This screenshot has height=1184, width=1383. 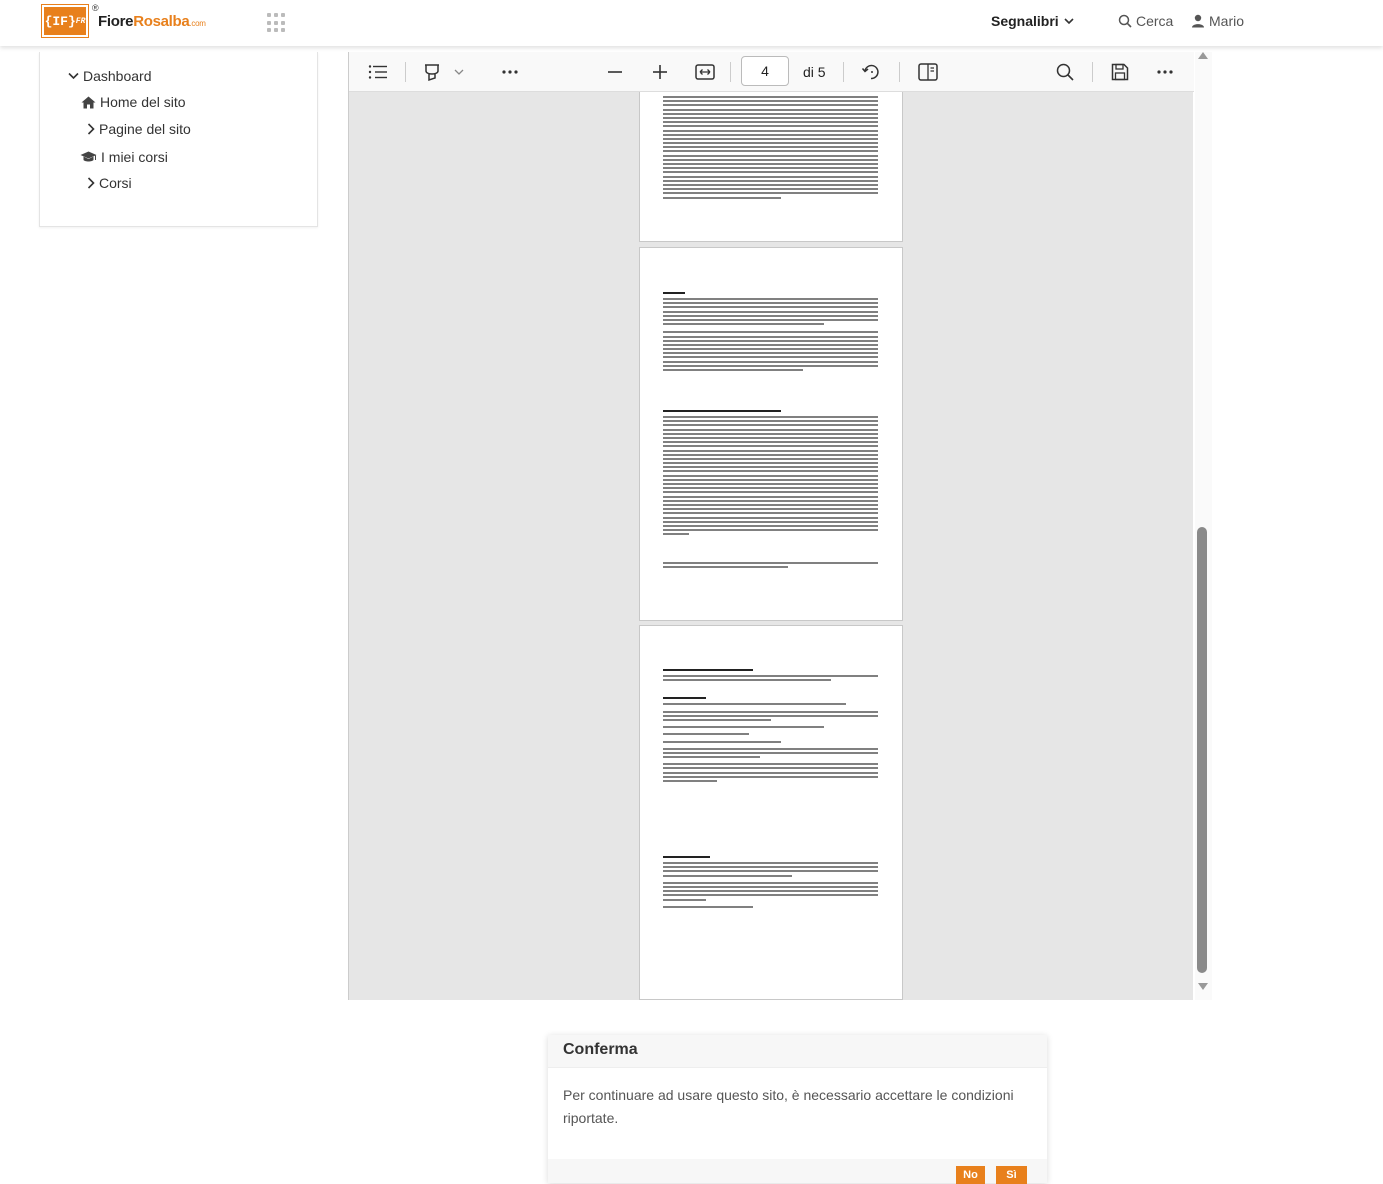 What do you see at coordinates (1198, 21) in the screenshot?
I see `user-icon` at bounding box center [1198, 21].